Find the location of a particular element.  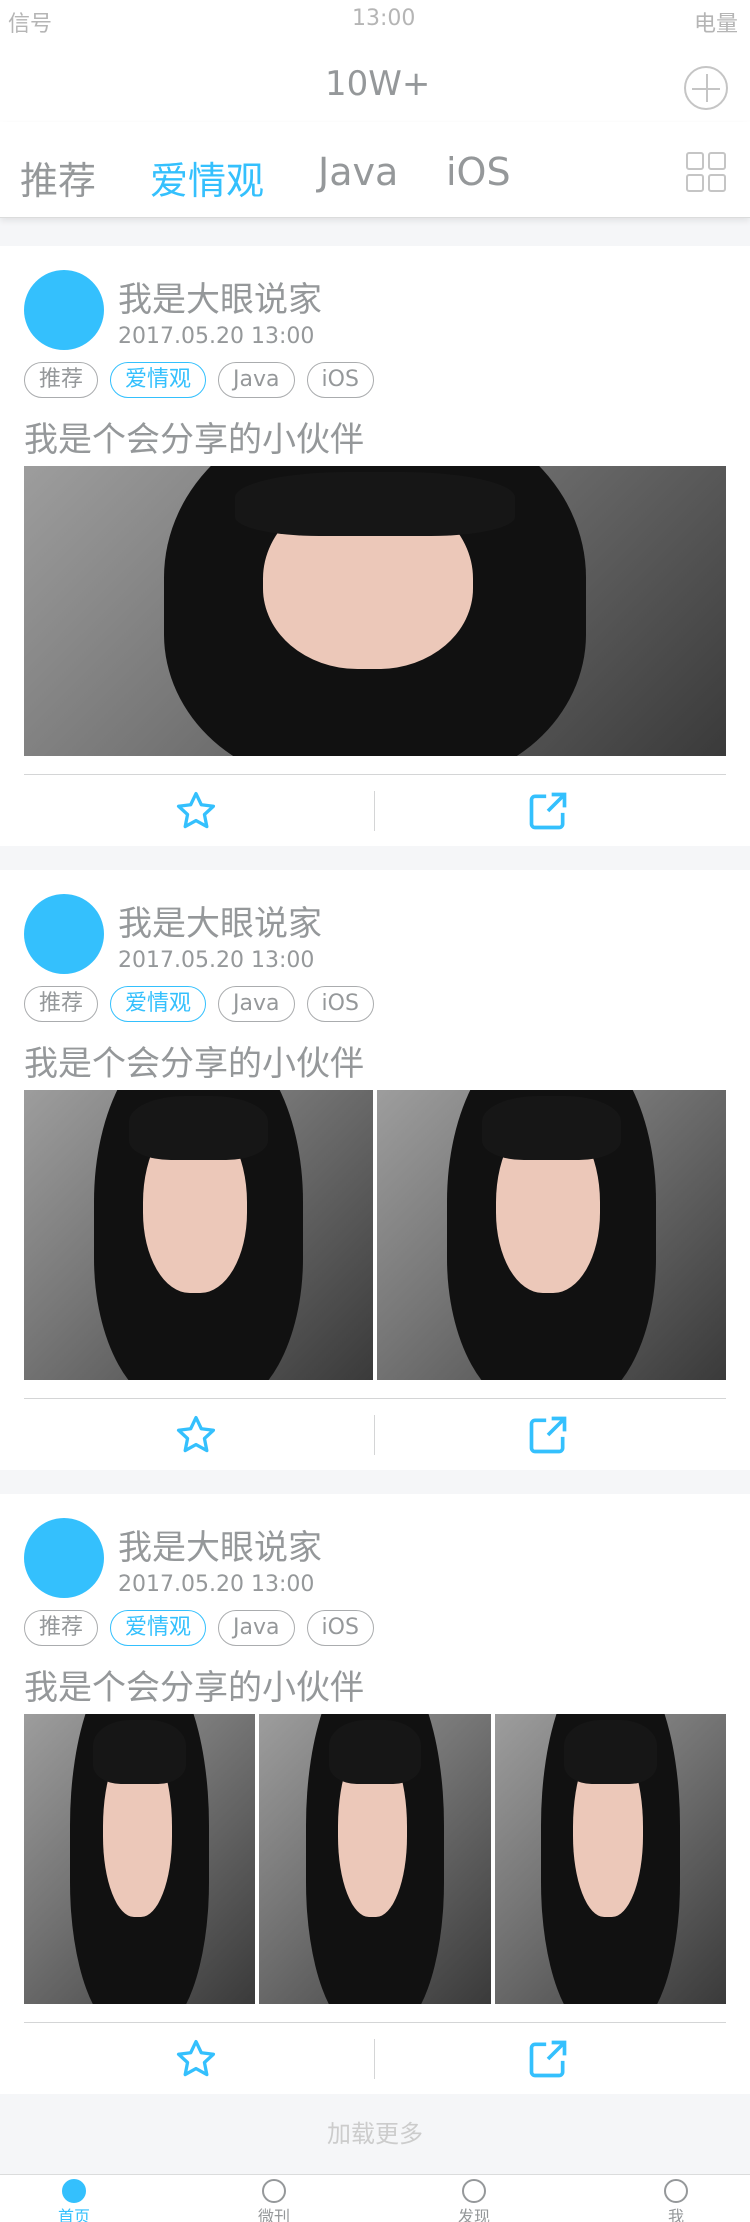

nav-label: 首页 is located at coordinates (73, 2214).